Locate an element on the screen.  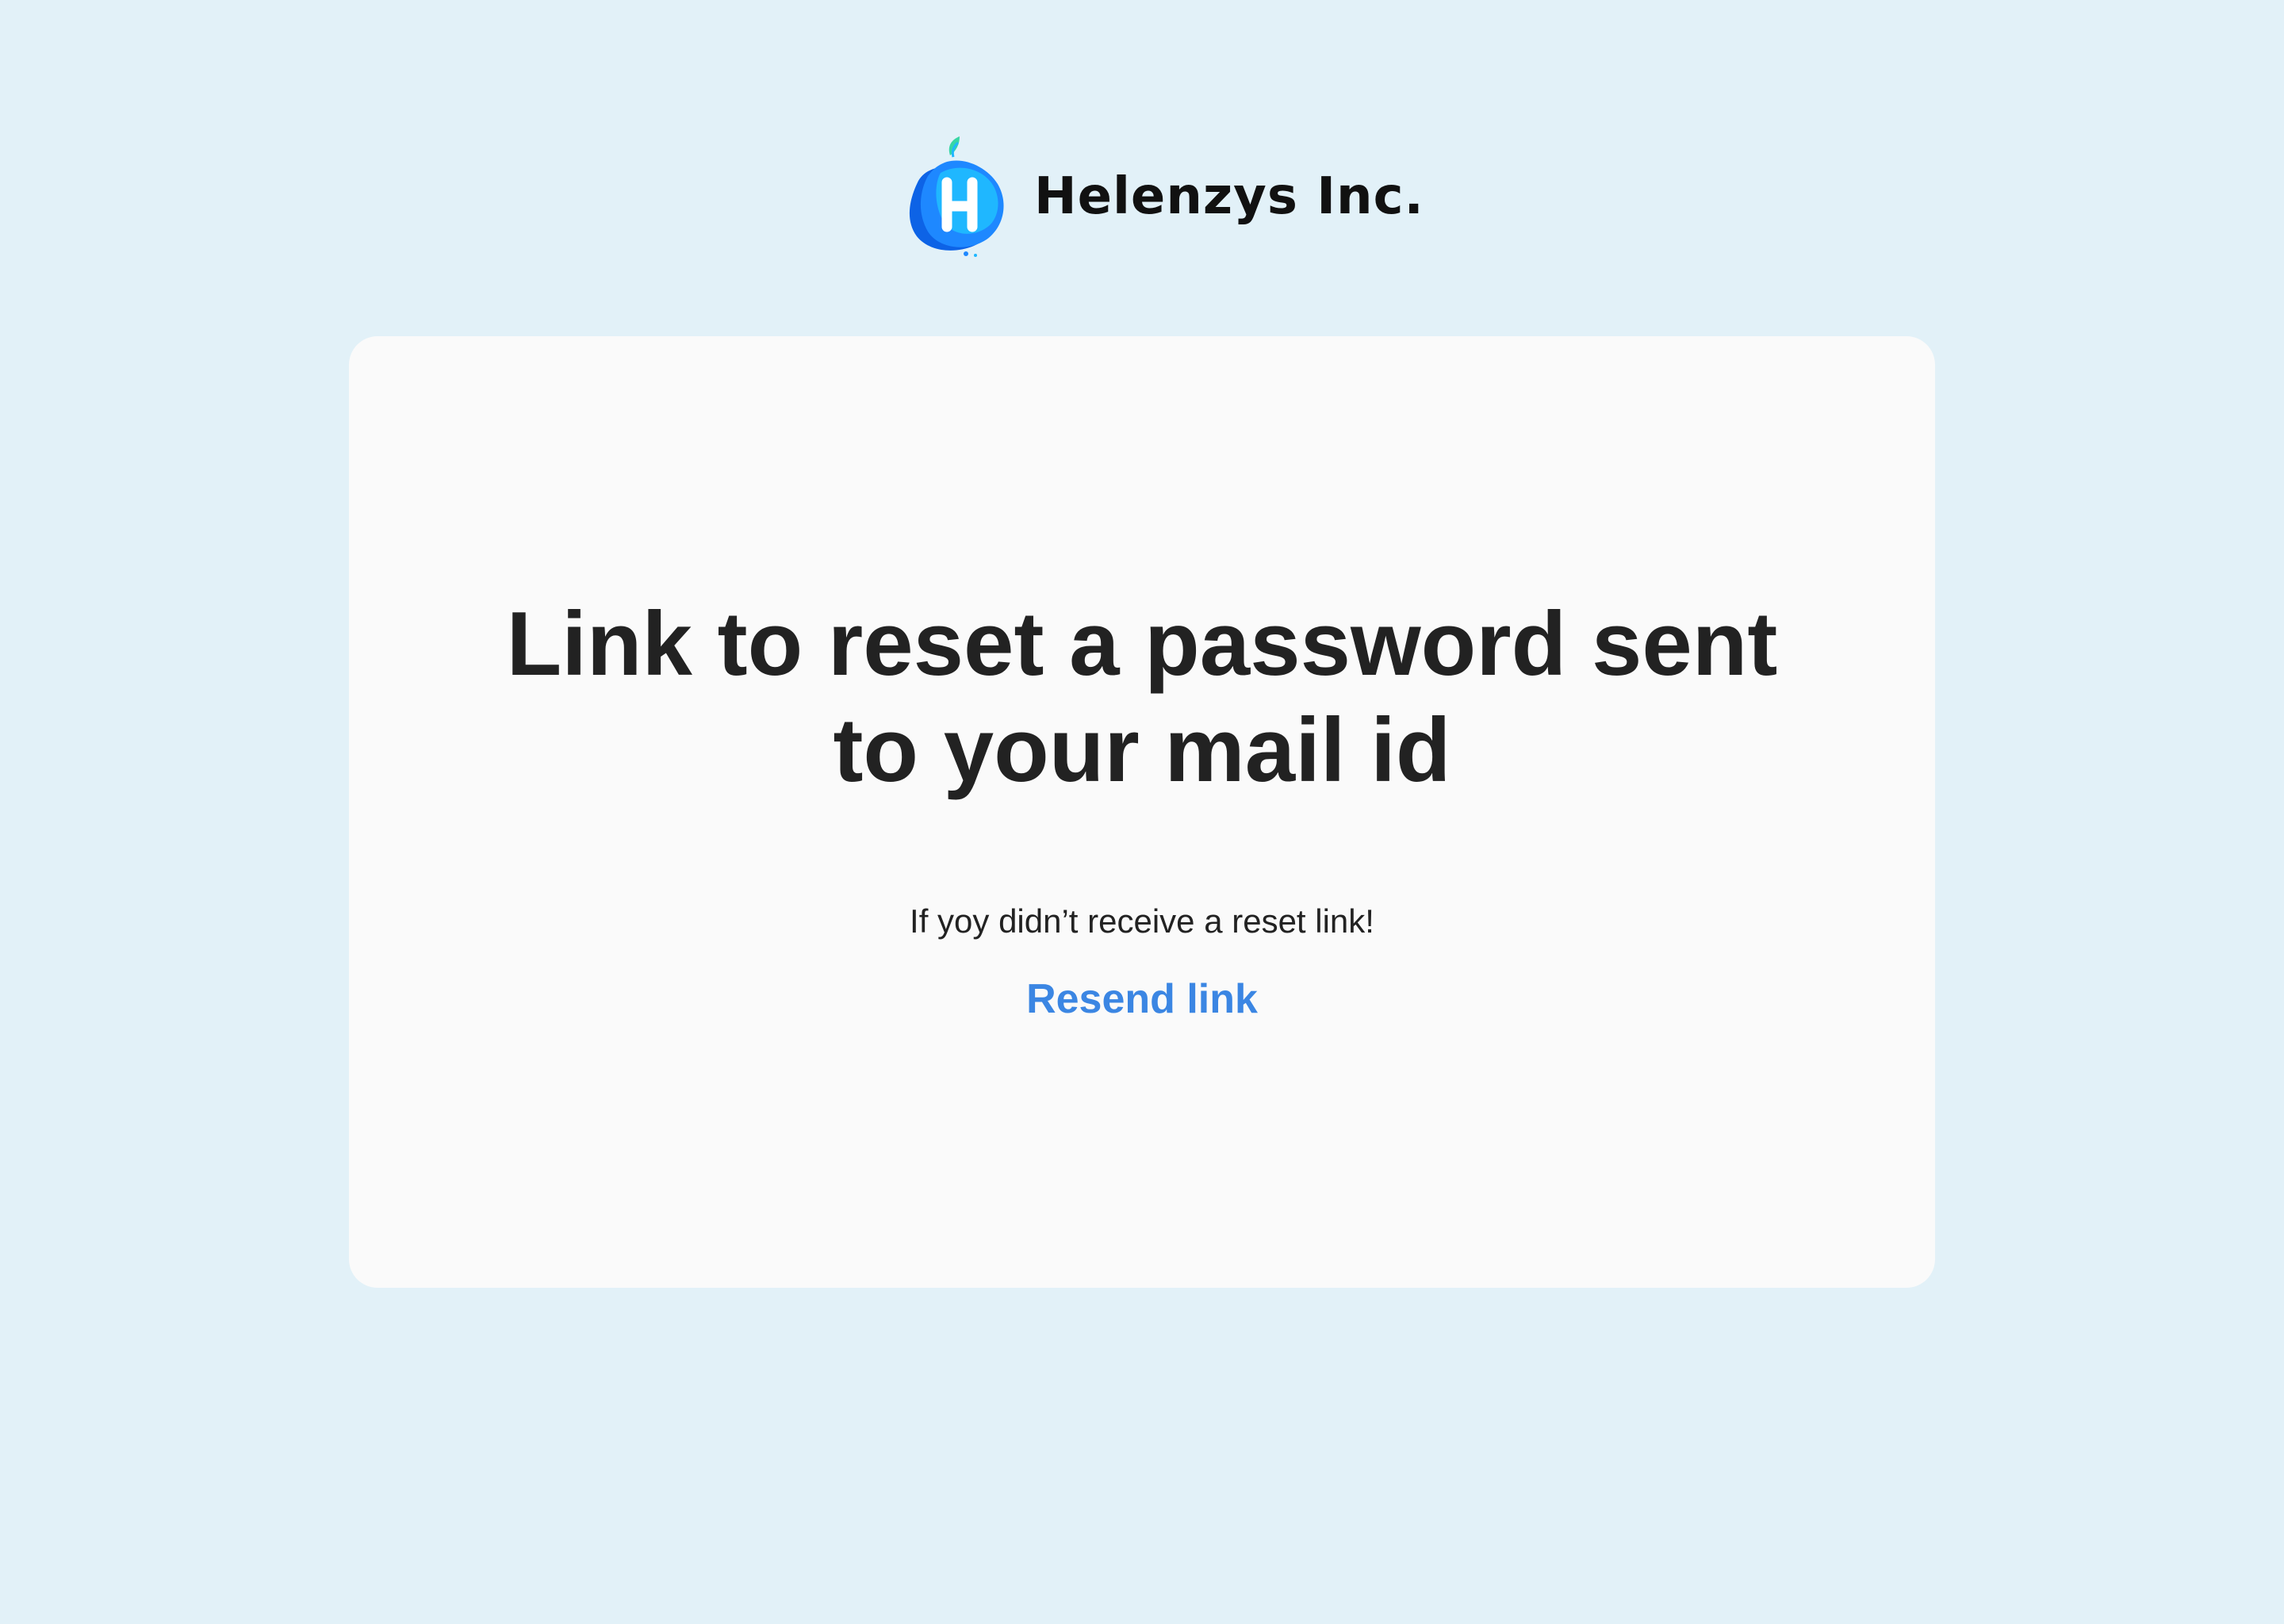
resend-hint-text: If yoy didn’t receive a reset link! is located at coordinates (1142, 921).